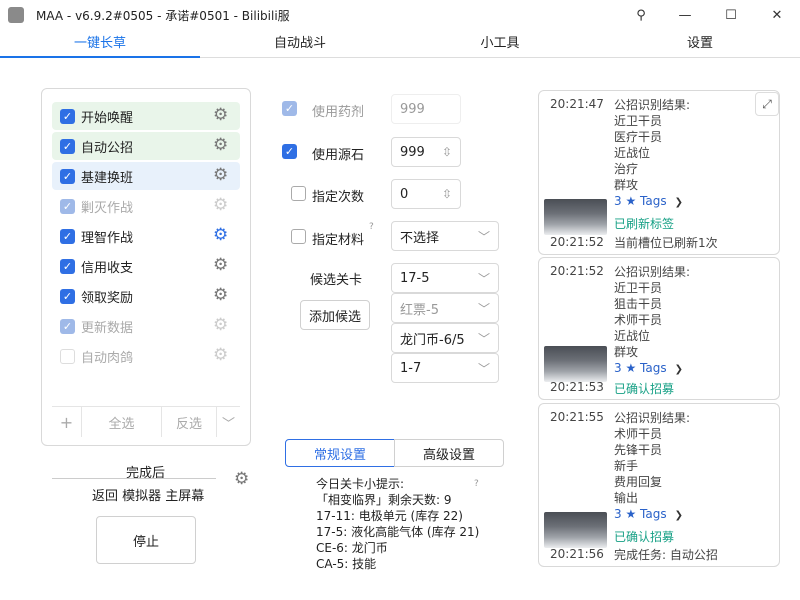  I want to click on task-item-update-data: ✓ 更新数据, so click(146, 326).